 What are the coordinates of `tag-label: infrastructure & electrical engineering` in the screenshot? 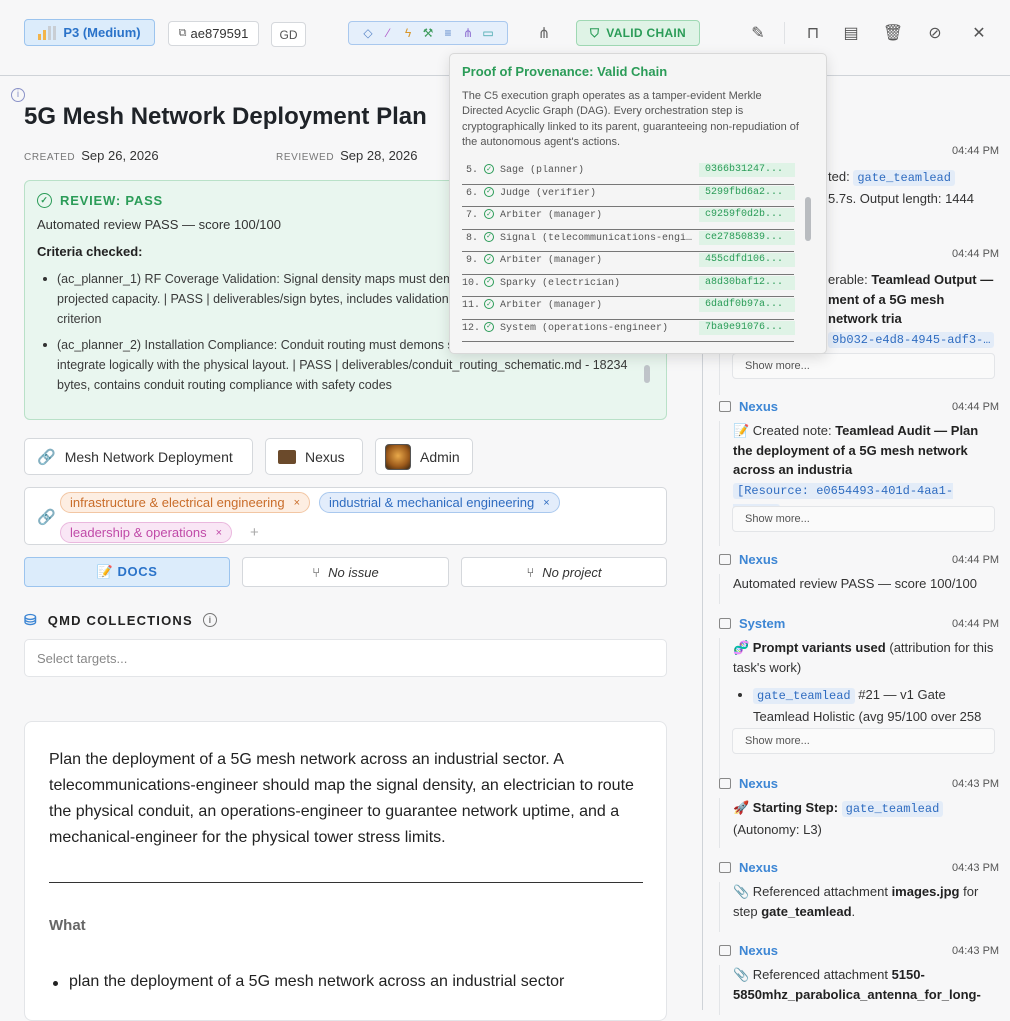 It's located at (177, 502).